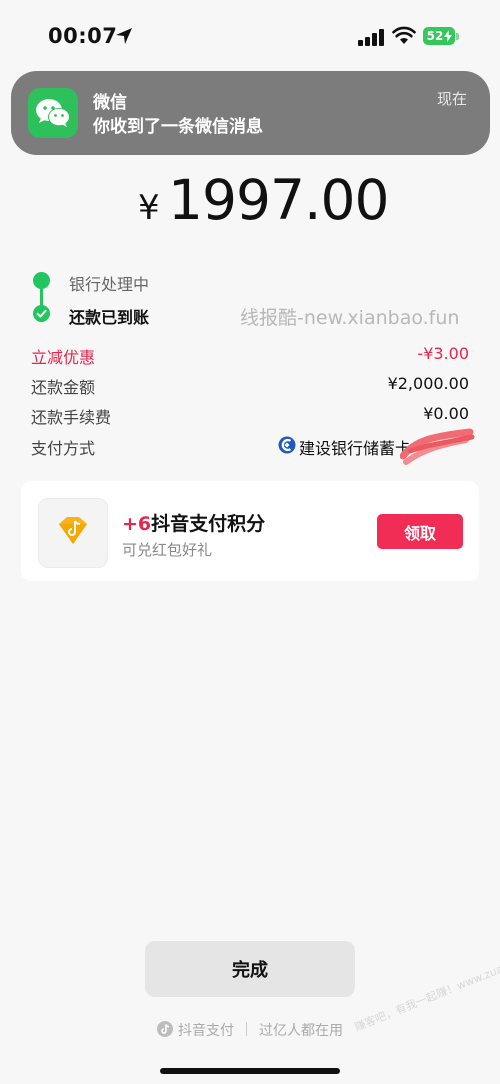  I want to click on status-time: 00:07, so click(83, 36).